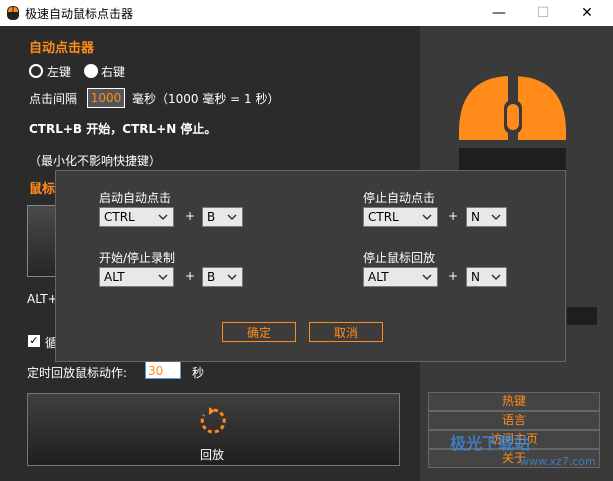 The image size is (613, 481). What do you see at coordinates (543, 13) in the screenshot?
I see `maximize-button: ☐` at bounding box center [543, 13].